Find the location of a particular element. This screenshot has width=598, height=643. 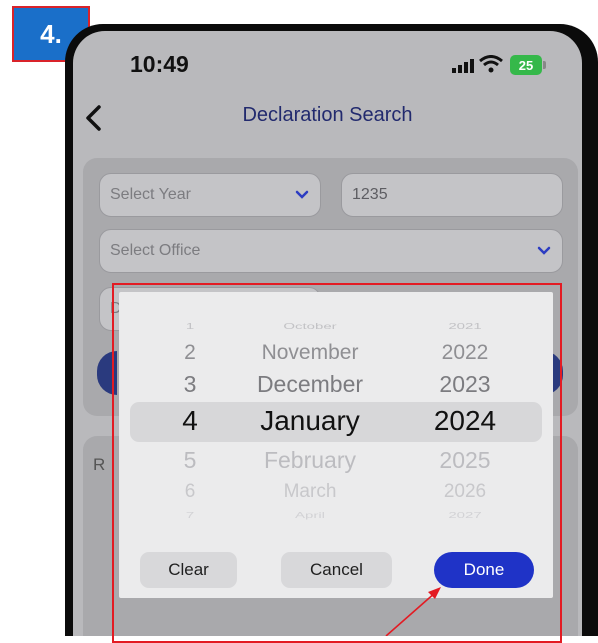

picker-year-option: 2022 is located at coordinates (465, 352).